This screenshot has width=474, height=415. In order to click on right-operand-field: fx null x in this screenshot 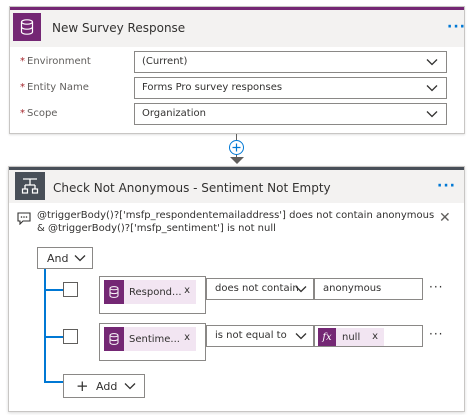, I will do `click(368, 336)`.